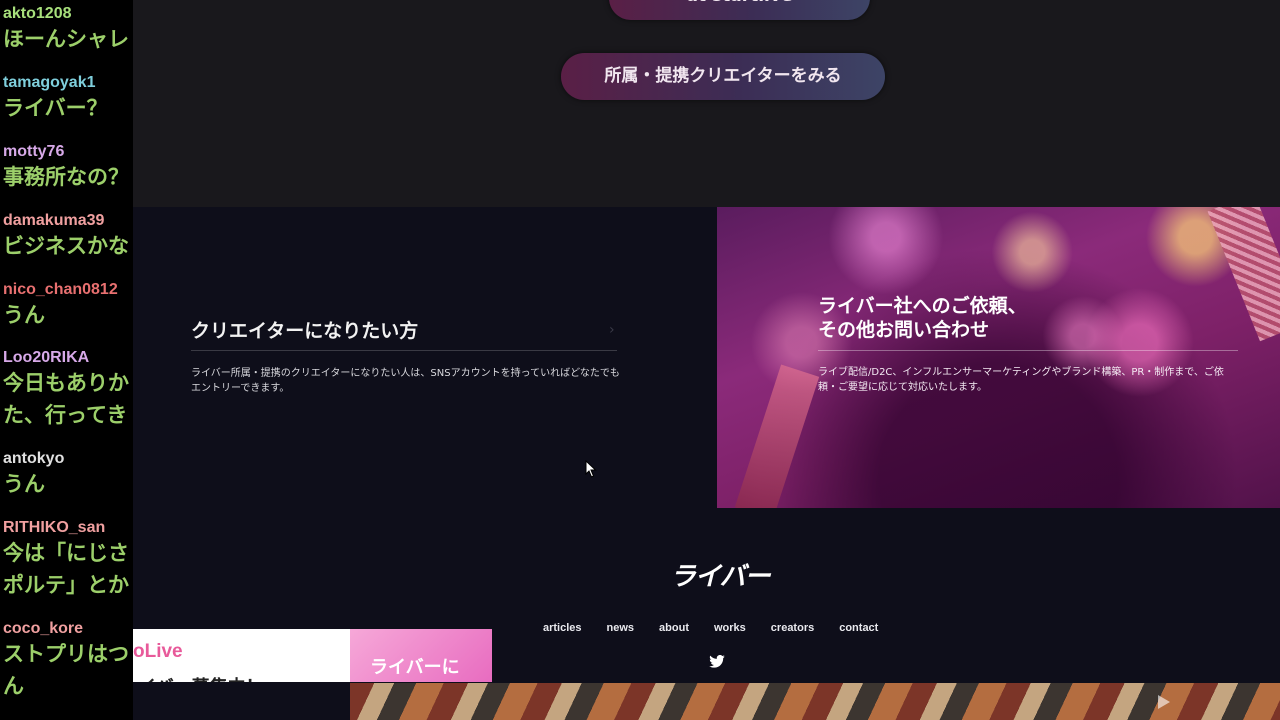 The height and width of the screenshot is (720, 1280). What do you see at coordinates (201, 677) in the screenshot?
I see `ad-subtitle: イバー募集中！` at bounding box center [201, 677].